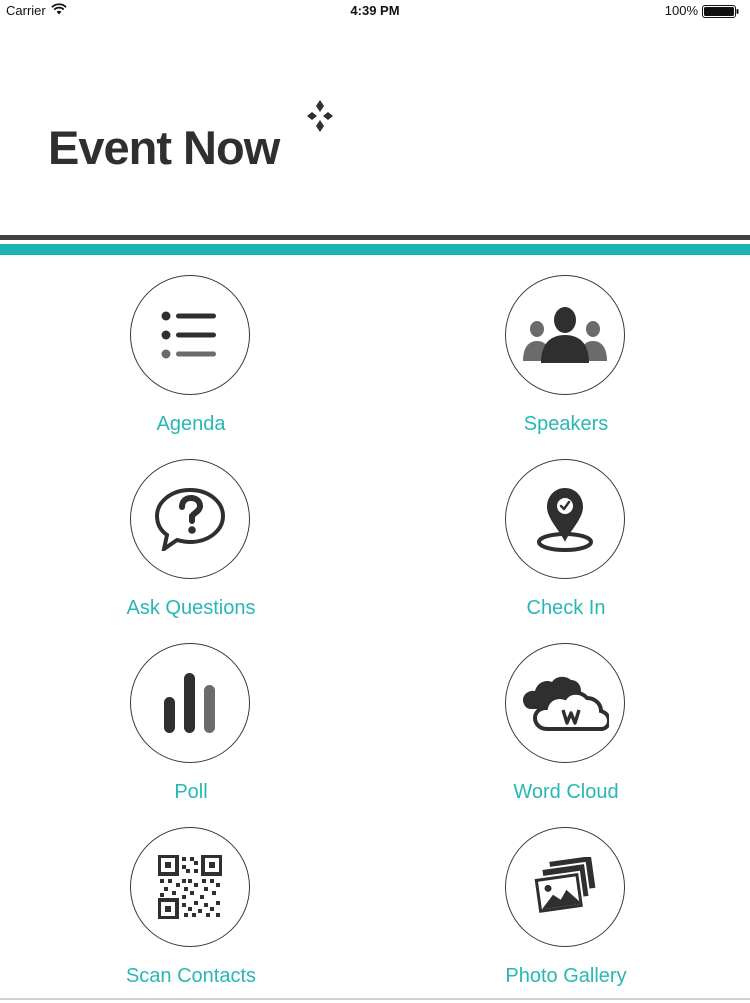  I want to click on battery-percentage: 100%, so click(681, 10).